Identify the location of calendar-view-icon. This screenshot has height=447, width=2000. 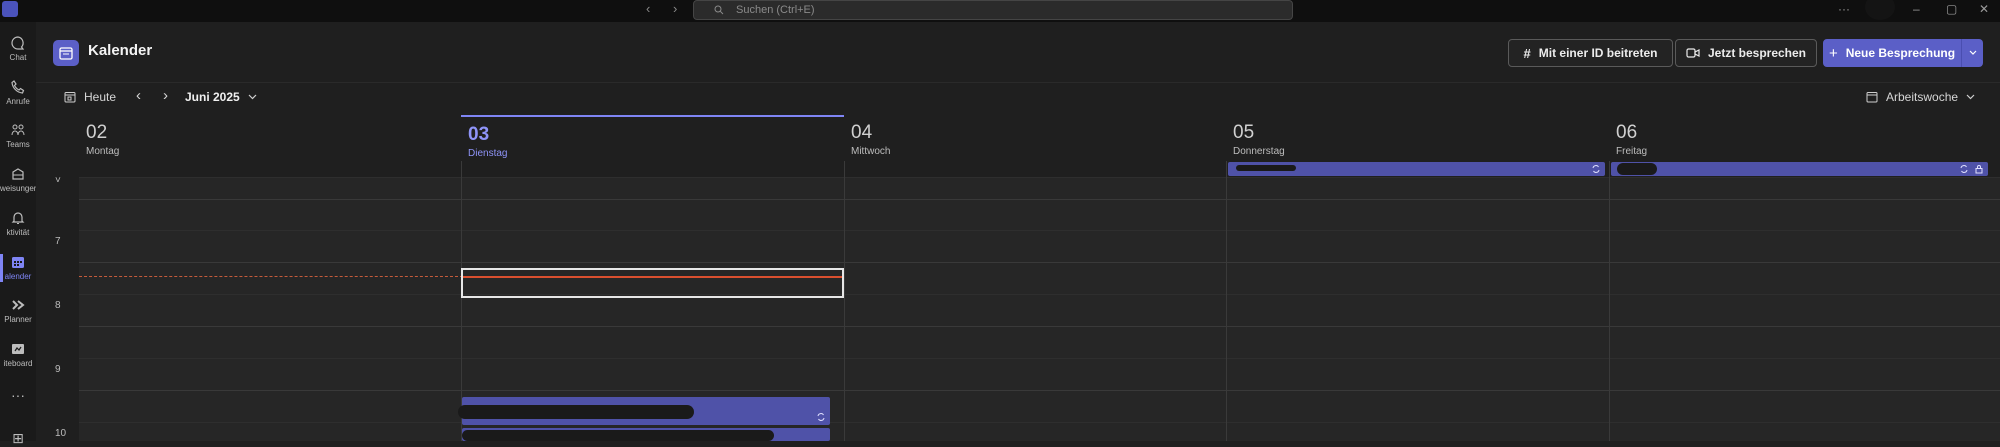
(1872, 97).